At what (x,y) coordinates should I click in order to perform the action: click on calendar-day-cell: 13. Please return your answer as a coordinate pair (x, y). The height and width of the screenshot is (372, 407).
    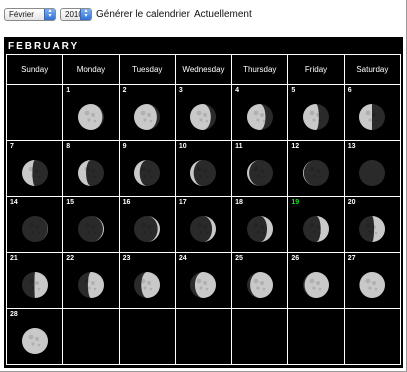
    Looking at the image, I should click on (372, 168).